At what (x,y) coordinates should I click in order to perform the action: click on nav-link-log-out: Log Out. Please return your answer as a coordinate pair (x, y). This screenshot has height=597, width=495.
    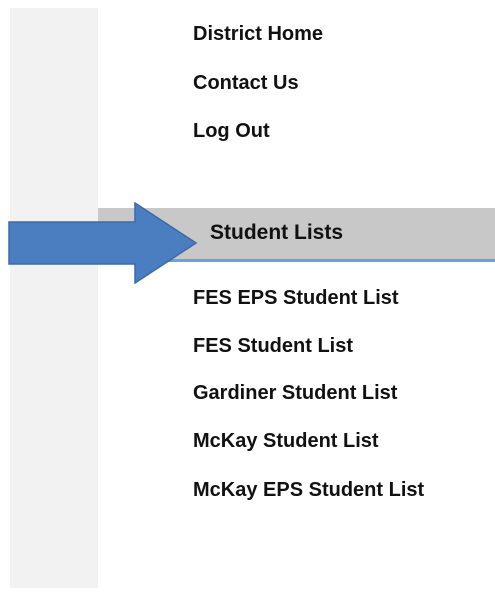
    Looking at the image, I should click on (231, 131).